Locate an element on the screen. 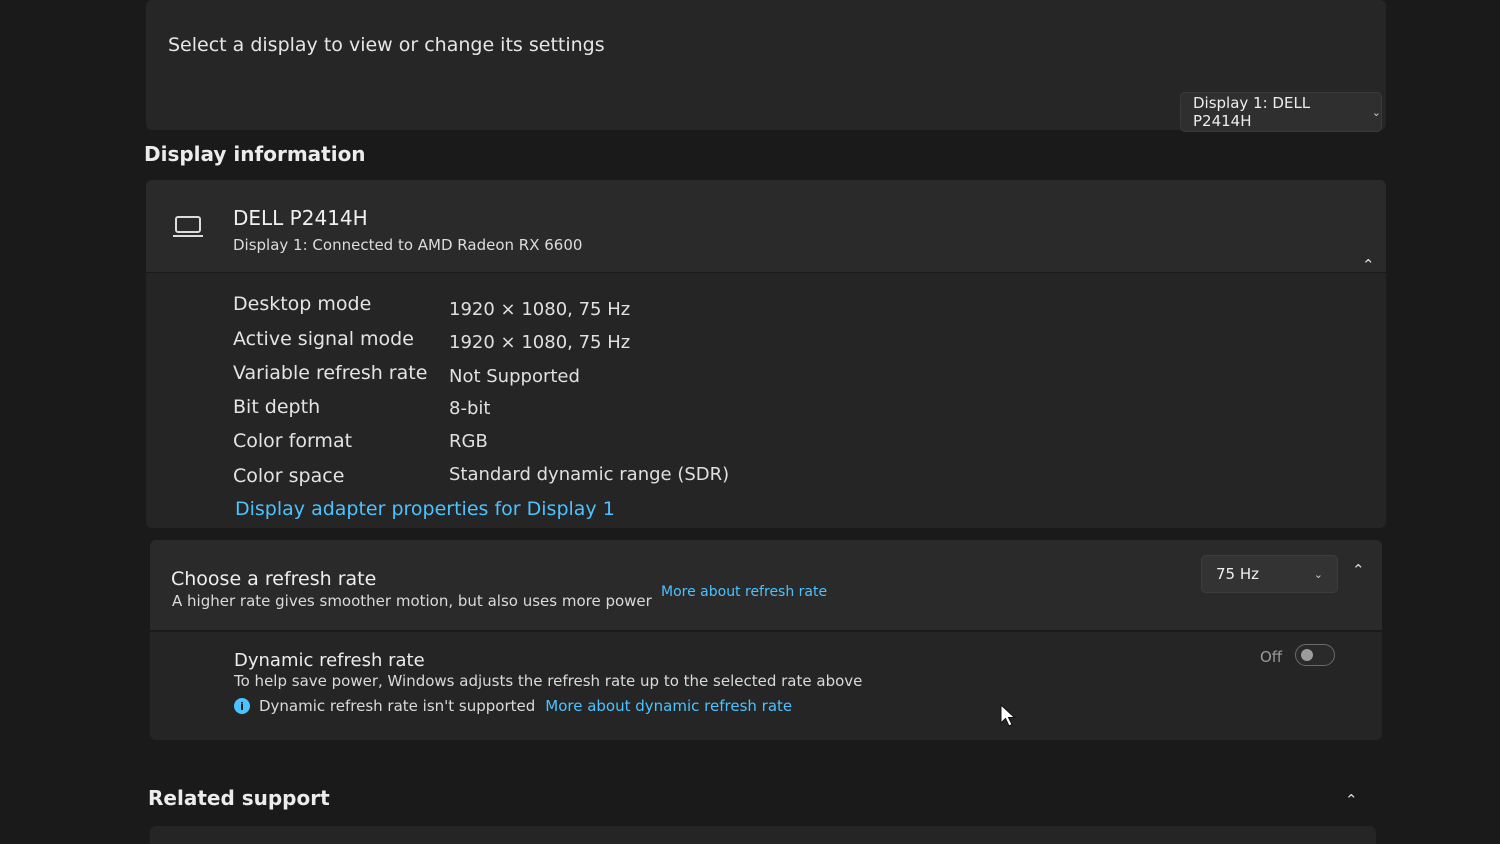 The height and width of the screenshot is (844, 1500). dynamic-refresh-unsupported-text: Dynamic refresh rate isn't supported is located at coordinates (397, 706).